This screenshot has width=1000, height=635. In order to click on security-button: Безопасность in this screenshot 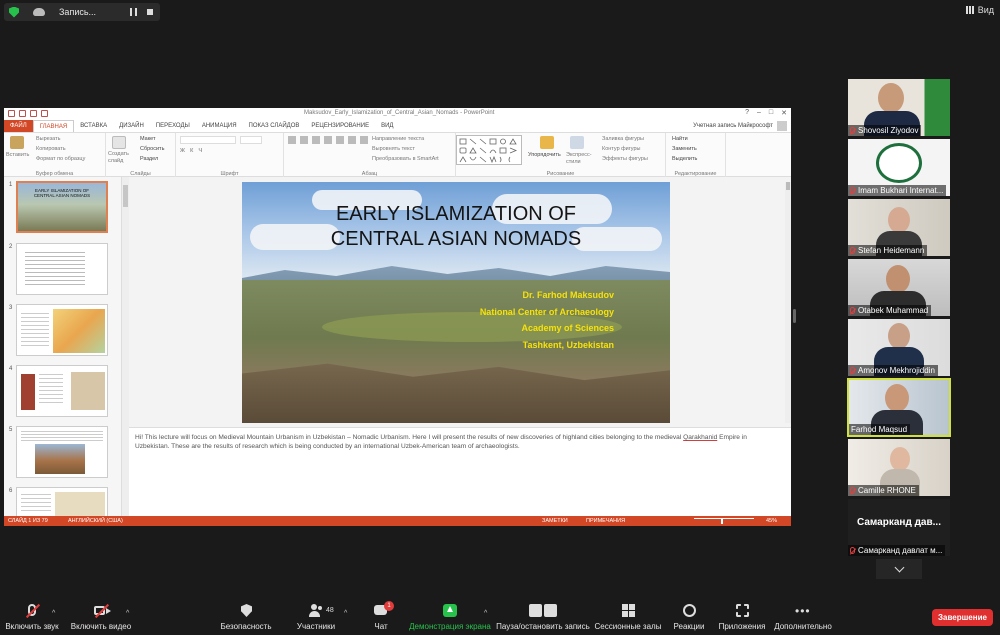, I will do `click(246, 616)`.